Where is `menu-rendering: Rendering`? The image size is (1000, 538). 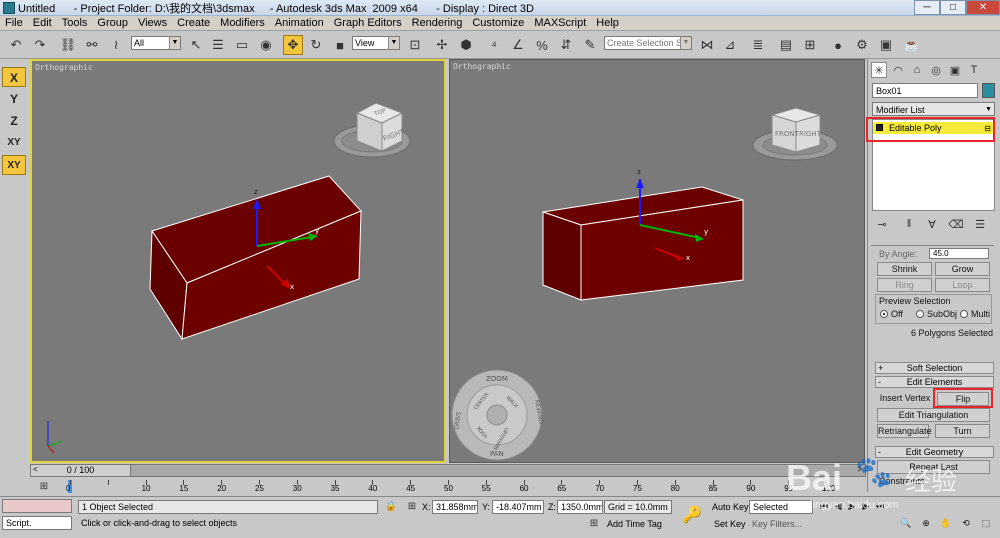
menu-rendering: Rendering is located at coordinates (437, 23).